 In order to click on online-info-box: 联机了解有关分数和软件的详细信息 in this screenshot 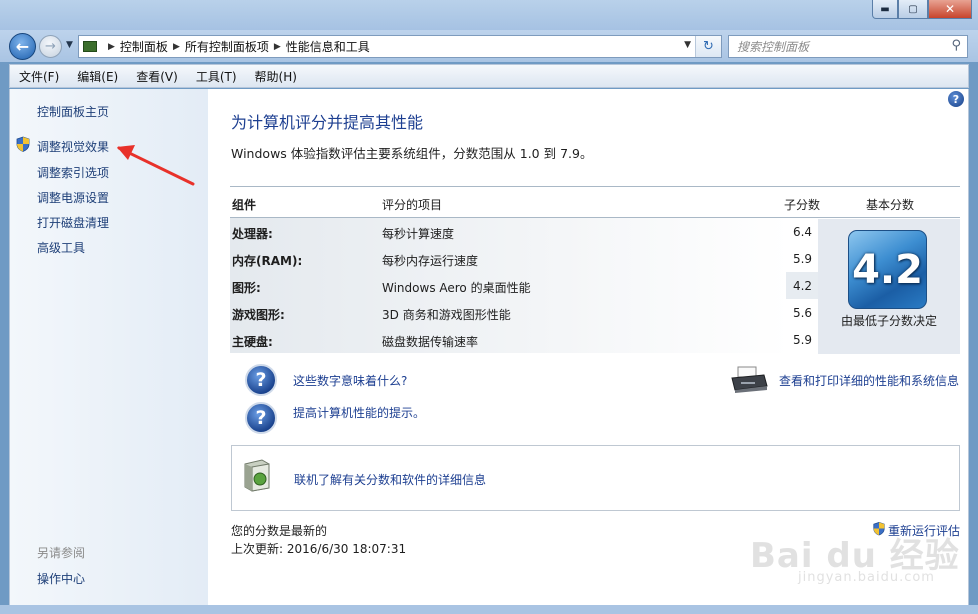, I will do `click(595, 478)`.